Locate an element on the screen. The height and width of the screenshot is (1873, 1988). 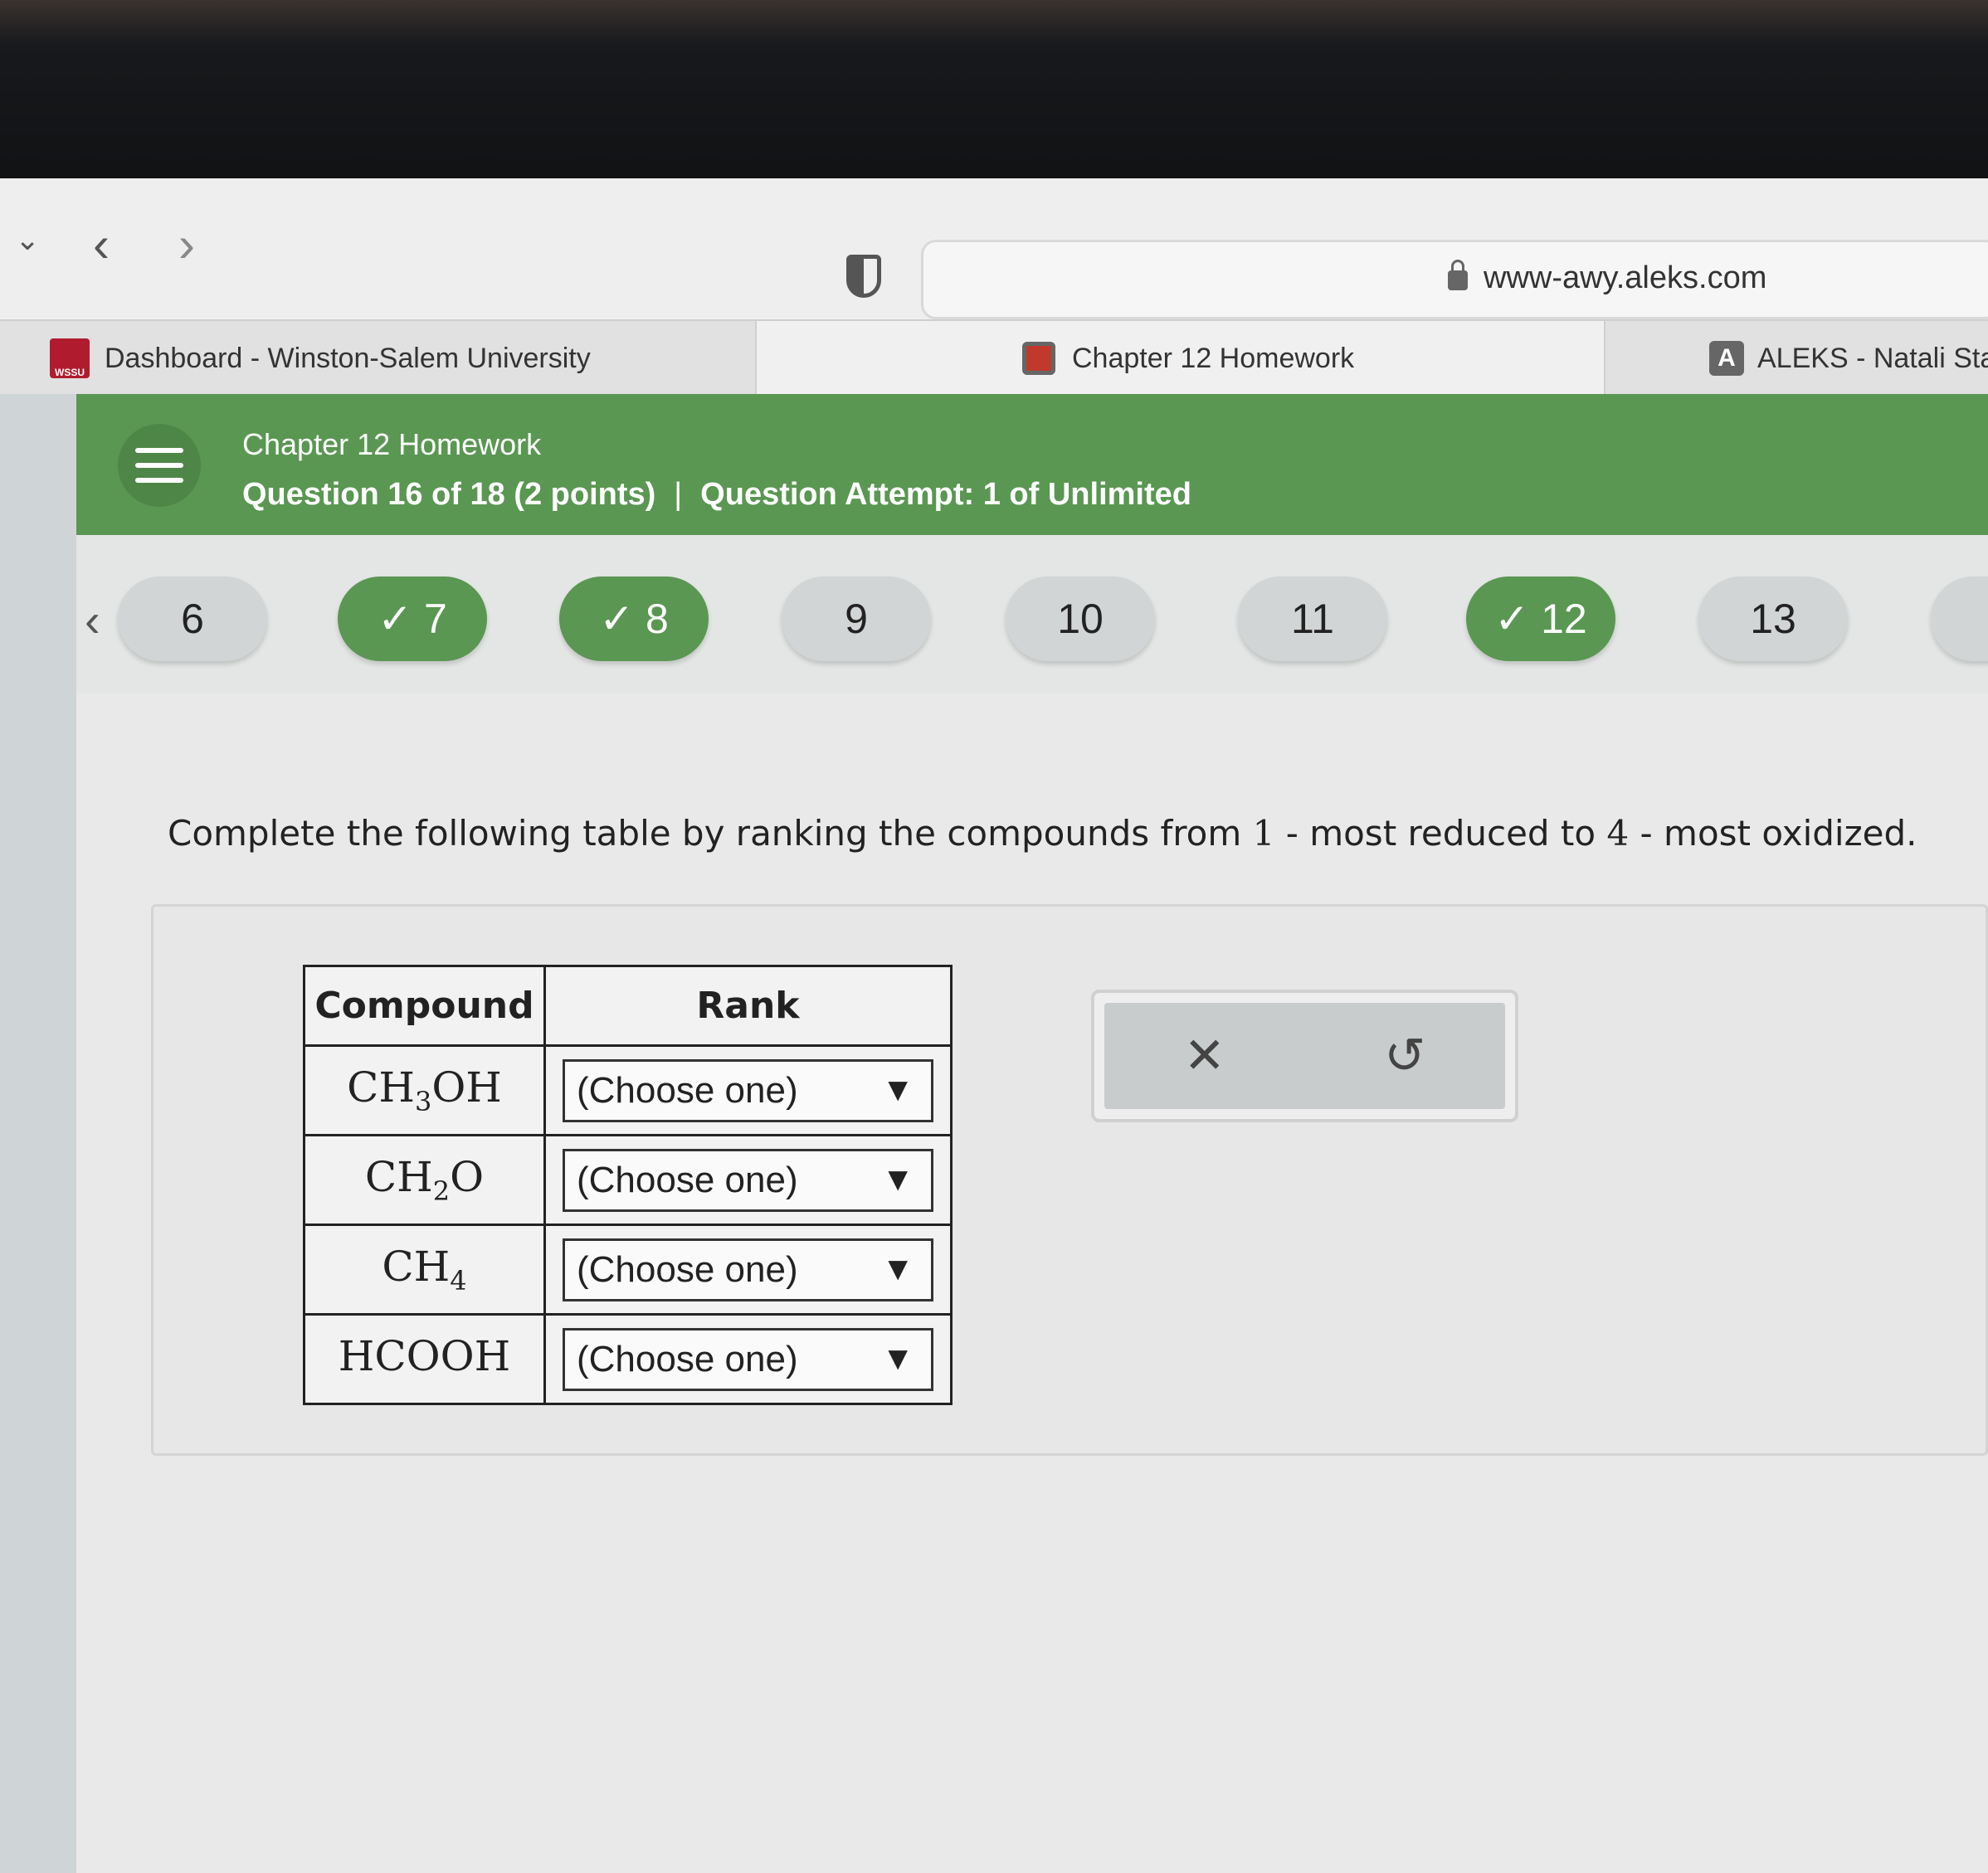
rank-select-ch2o: (Choose one) ▼ is located at coordinates (748, 1180).